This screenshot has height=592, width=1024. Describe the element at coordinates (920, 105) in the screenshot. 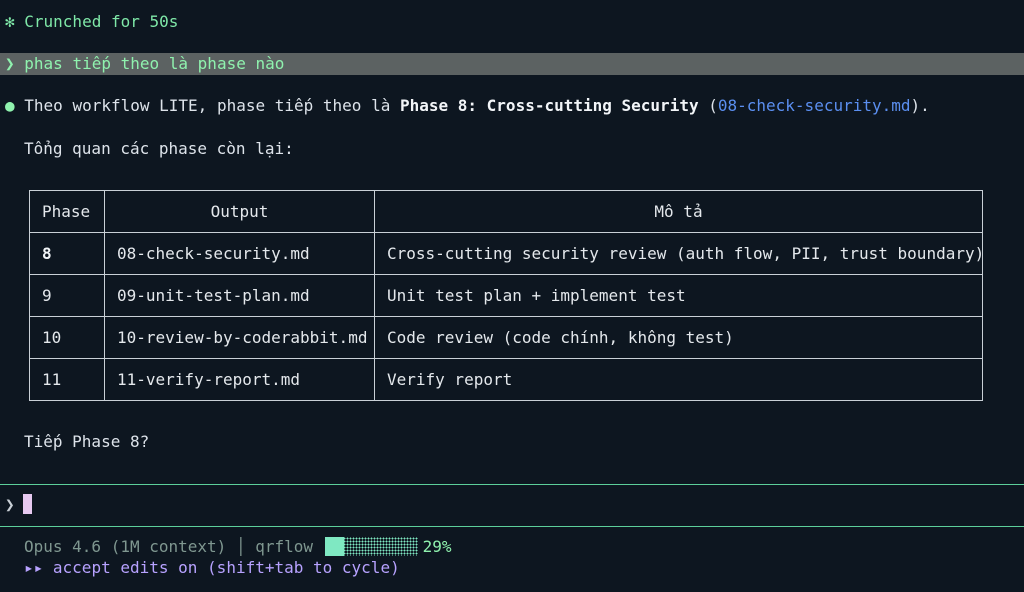

I see `answer-close-paren: ).` at that location.